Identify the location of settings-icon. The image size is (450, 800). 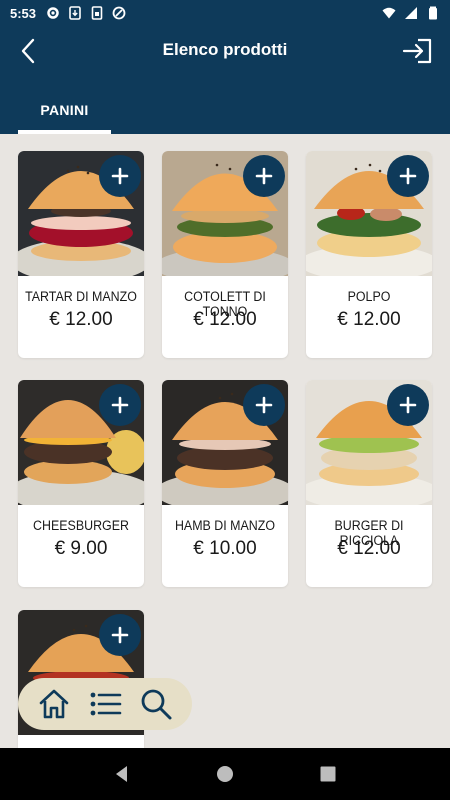
(53, 13).